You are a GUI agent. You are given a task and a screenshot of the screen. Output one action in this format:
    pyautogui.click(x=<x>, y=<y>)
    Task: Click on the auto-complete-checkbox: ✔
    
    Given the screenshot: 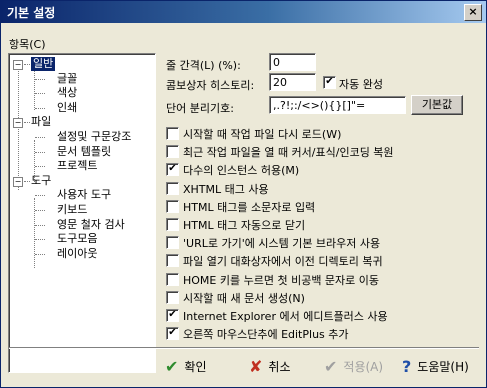 What is the action you would take?
    pyautogui.click(x=329, y=82)
    